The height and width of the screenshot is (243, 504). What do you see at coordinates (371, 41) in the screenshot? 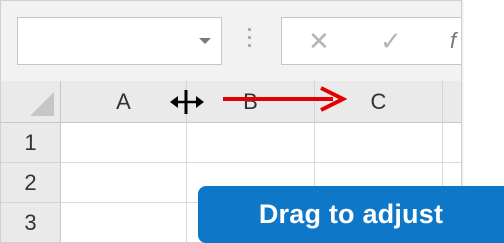
I see `formula-bar: ✕ ✓ f` at bounding box center [371, 41].